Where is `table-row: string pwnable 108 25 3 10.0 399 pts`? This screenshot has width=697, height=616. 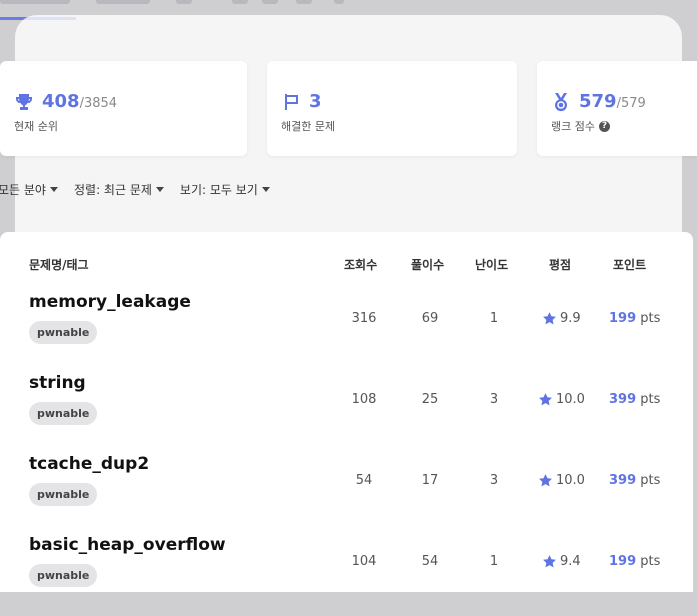
table-row: string pwnable 108 25 3 10.0 399 pts is located at coordinates (346, 413).